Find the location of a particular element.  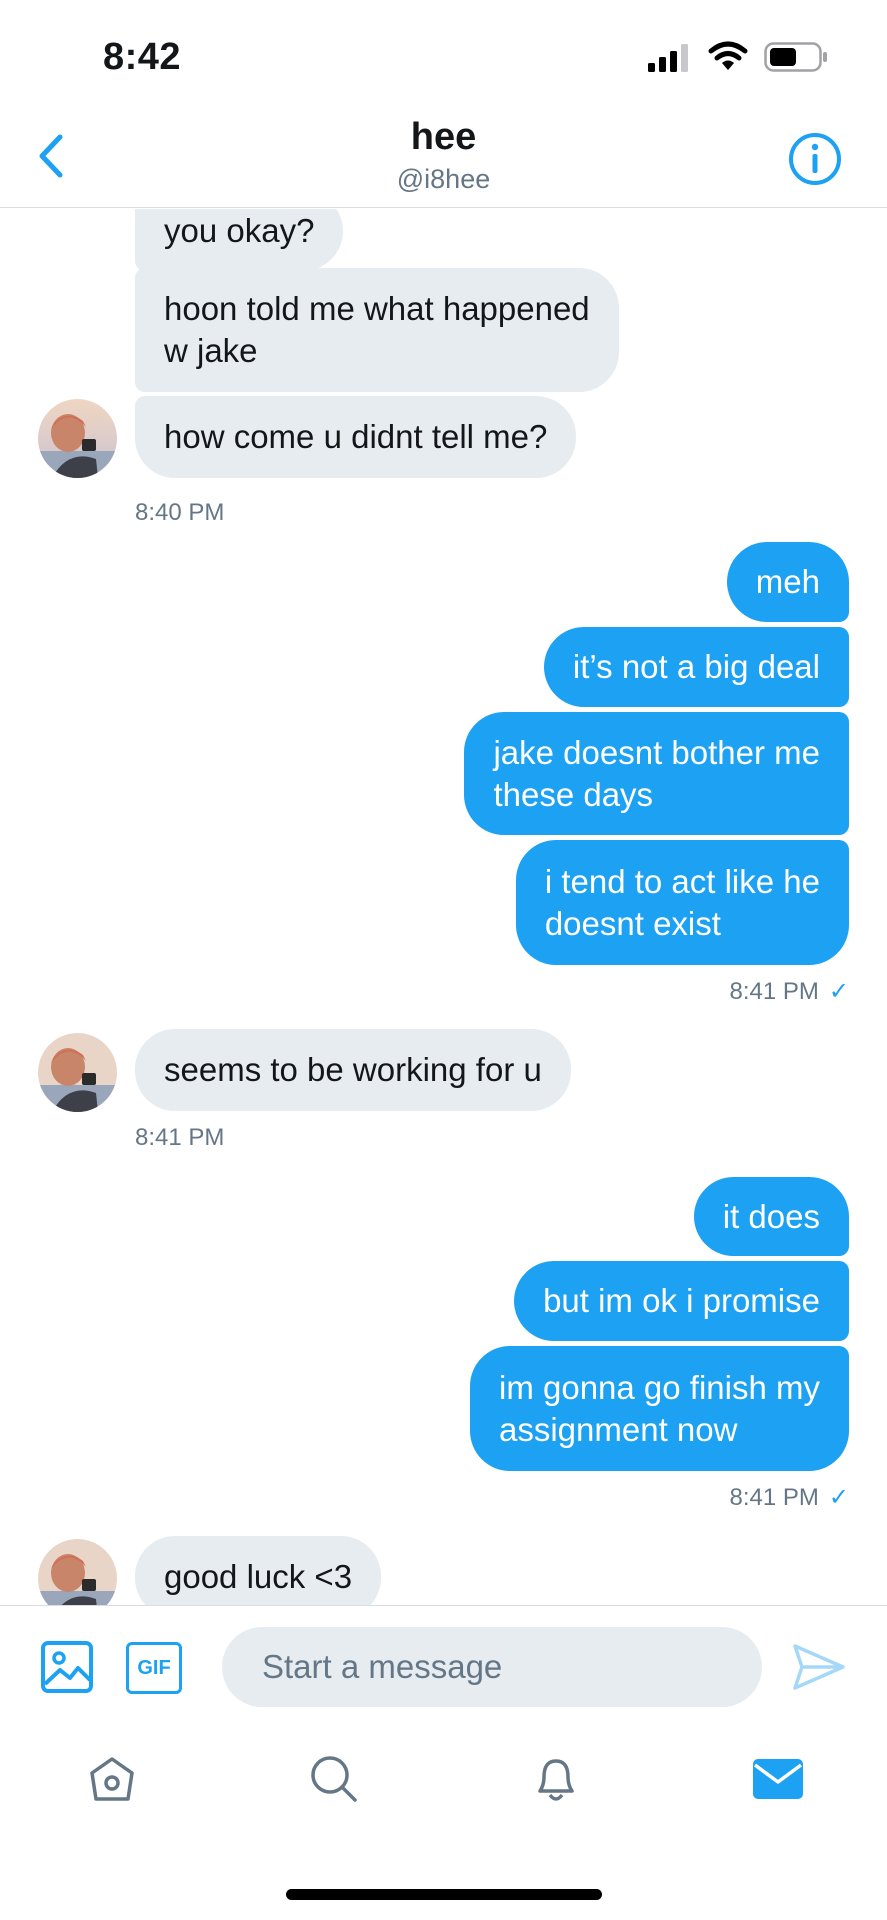

battery-icon is located at coordinates (795, 57).